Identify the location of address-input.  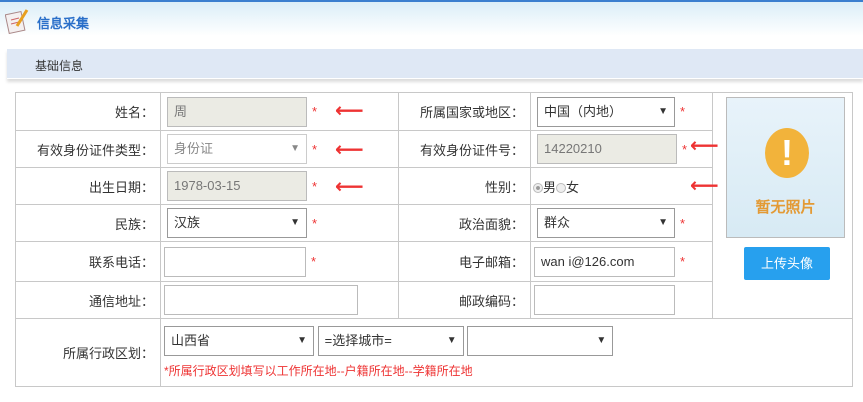
(261, 300).